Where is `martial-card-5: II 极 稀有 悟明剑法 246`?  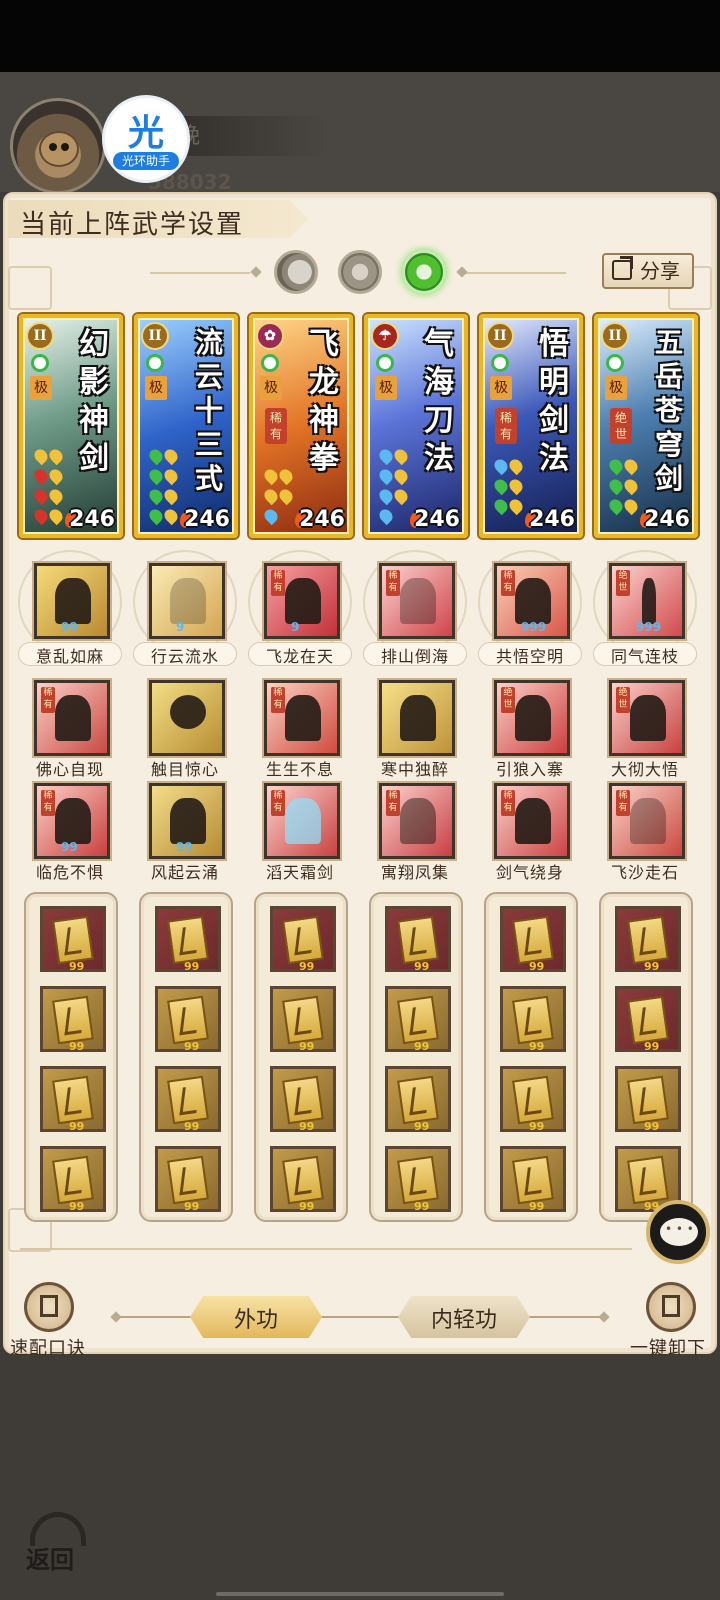
martial-card-5: II 极 稀有 悟明剑法 246 is located at coordinates (531, 426).